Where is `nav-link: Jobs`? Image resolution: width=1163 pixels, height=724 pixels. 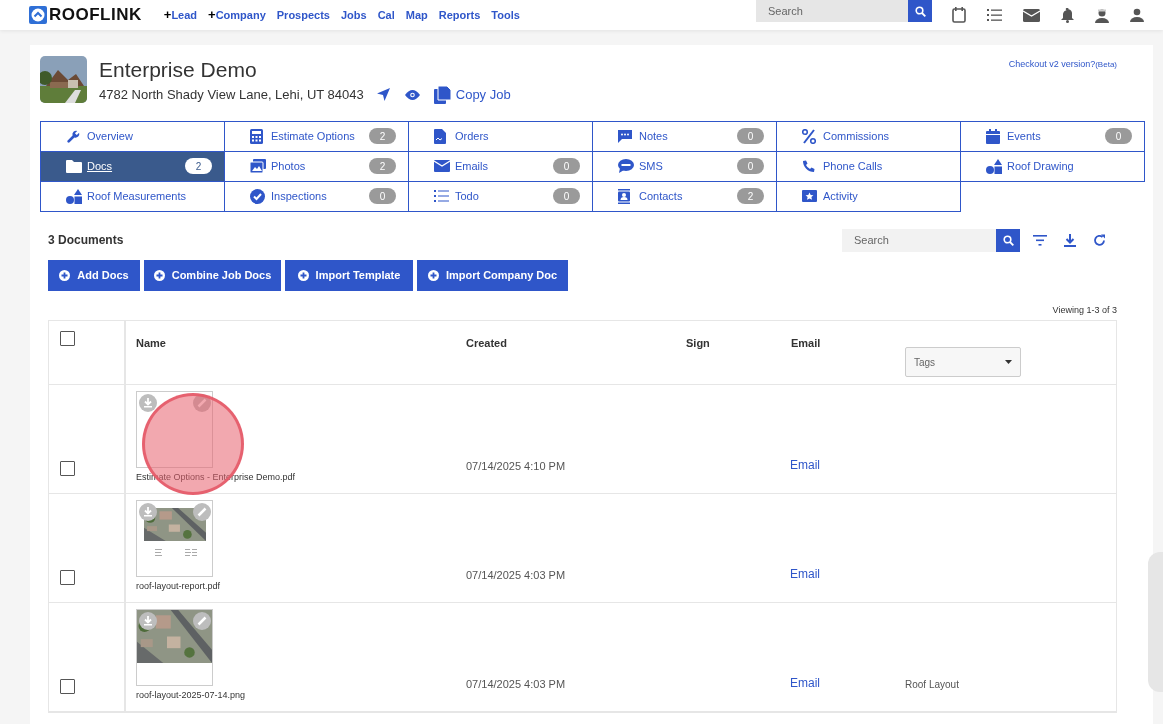 nav-link: Jobs is located at coordinates (354, 15).